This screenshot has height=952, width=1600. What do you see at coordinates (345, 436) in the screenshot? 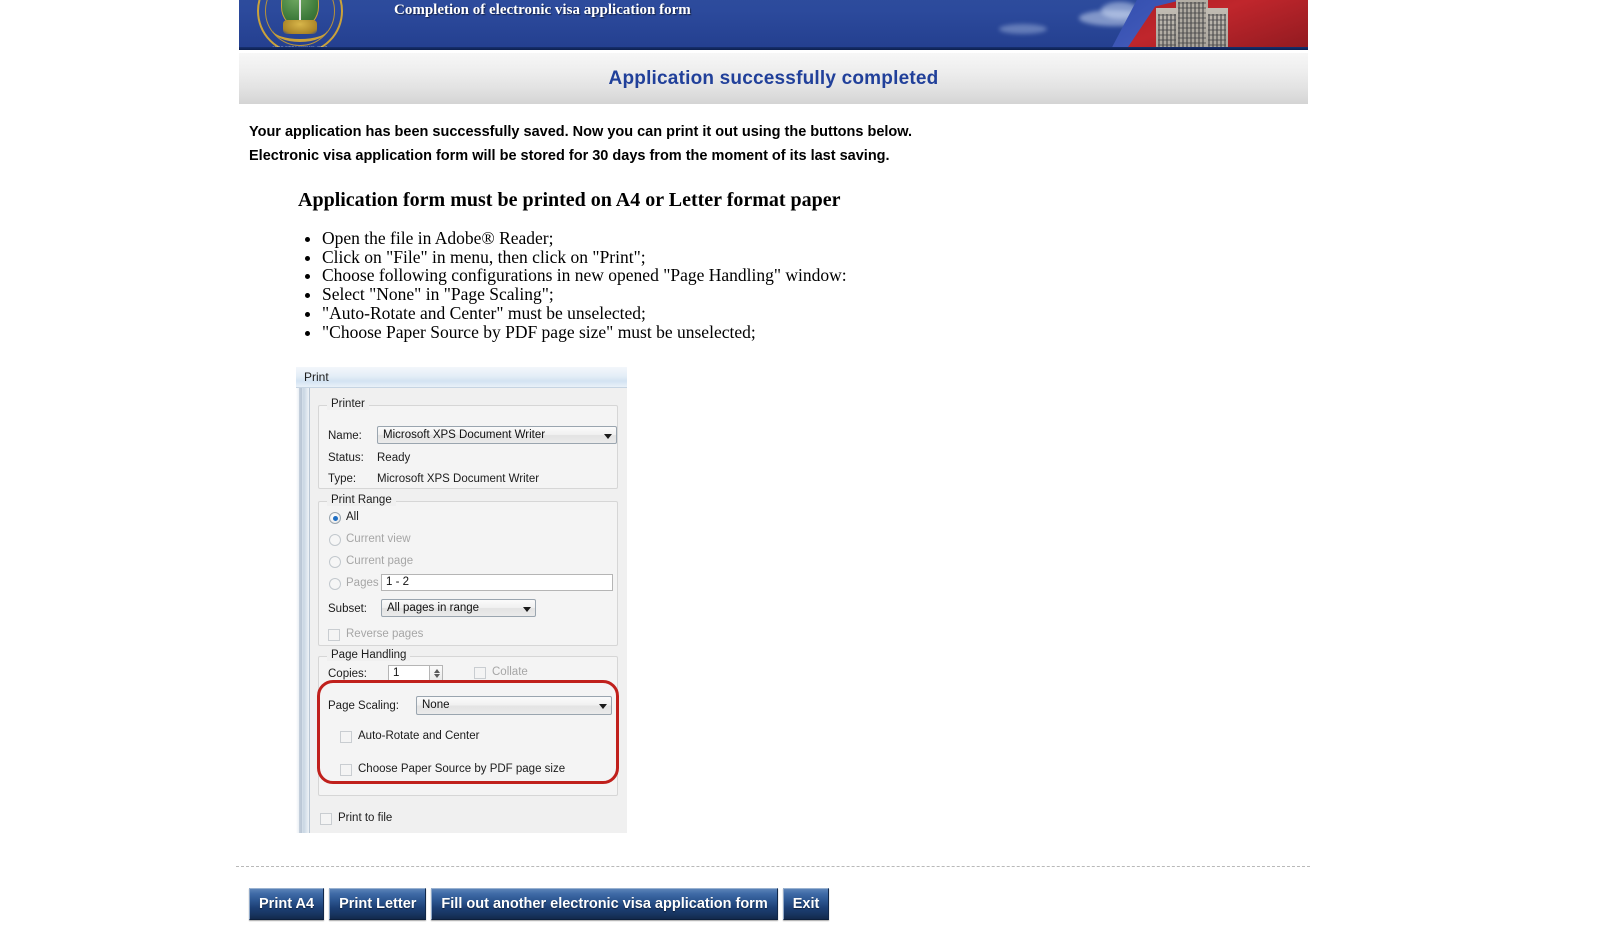
I see `printer-name-label: Name:` at bounding box center [345, 436].